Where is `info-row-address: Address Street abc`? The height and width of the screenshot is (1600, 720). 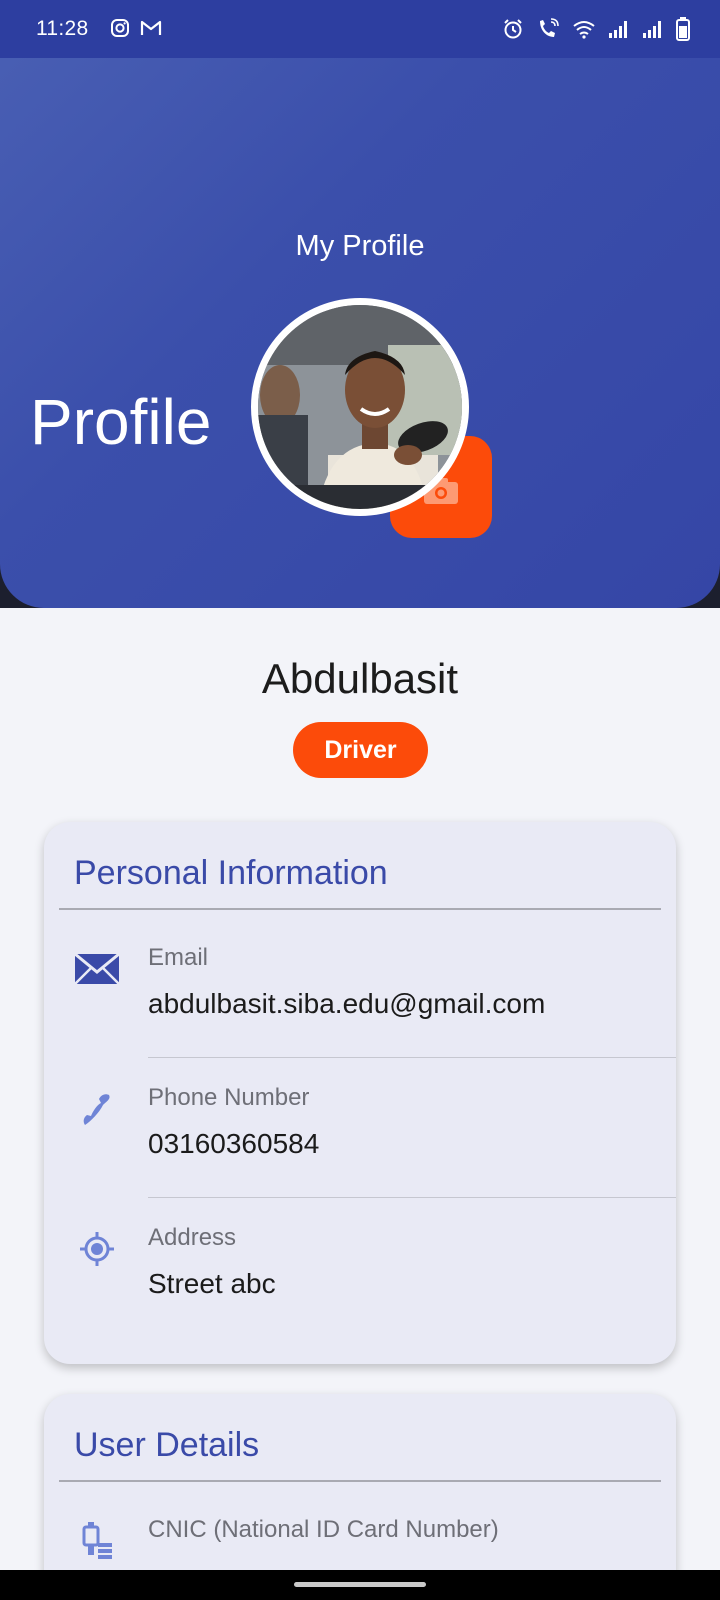 info-row-address: Address Street abc is located at coordinates (360, 1268).